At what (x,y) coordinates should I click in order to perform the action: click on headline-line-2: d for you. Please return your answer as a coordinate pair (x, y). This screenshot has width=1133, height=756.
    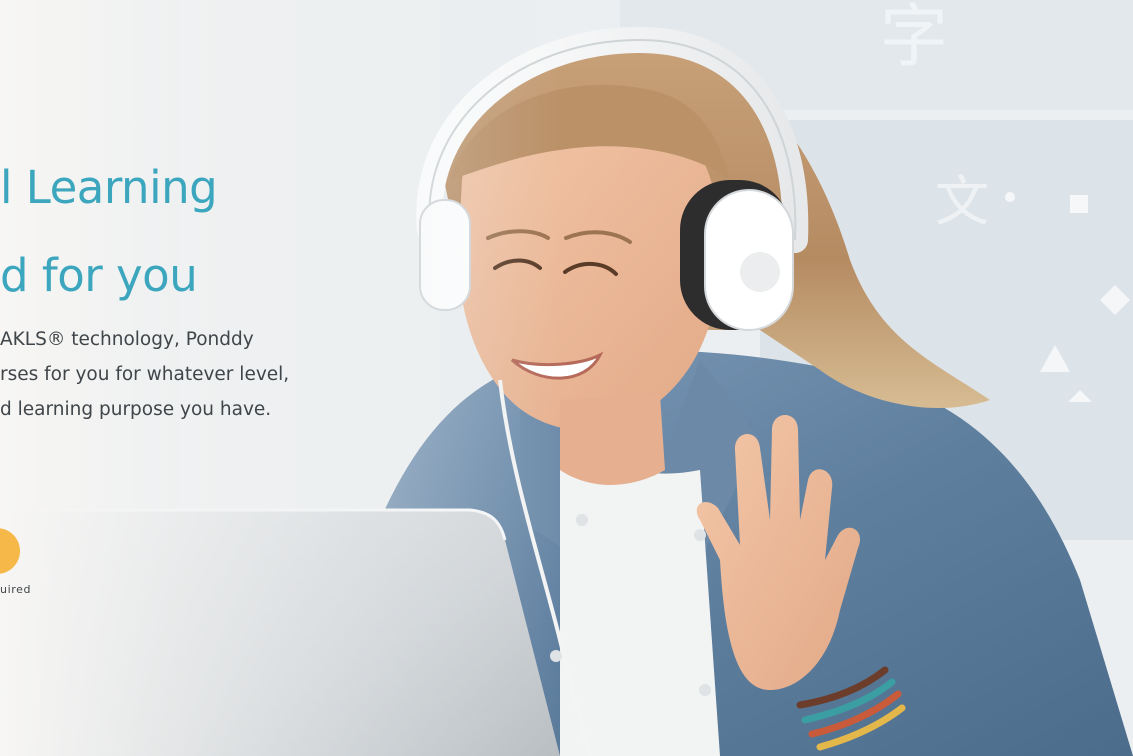
    Looking at the image, I should click on (99, 275).